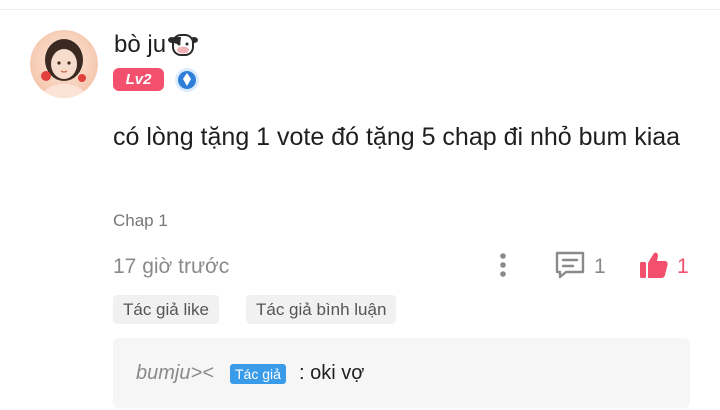 This screenshot has height=410, width=720. I want to click on divider, so click(360, 9).